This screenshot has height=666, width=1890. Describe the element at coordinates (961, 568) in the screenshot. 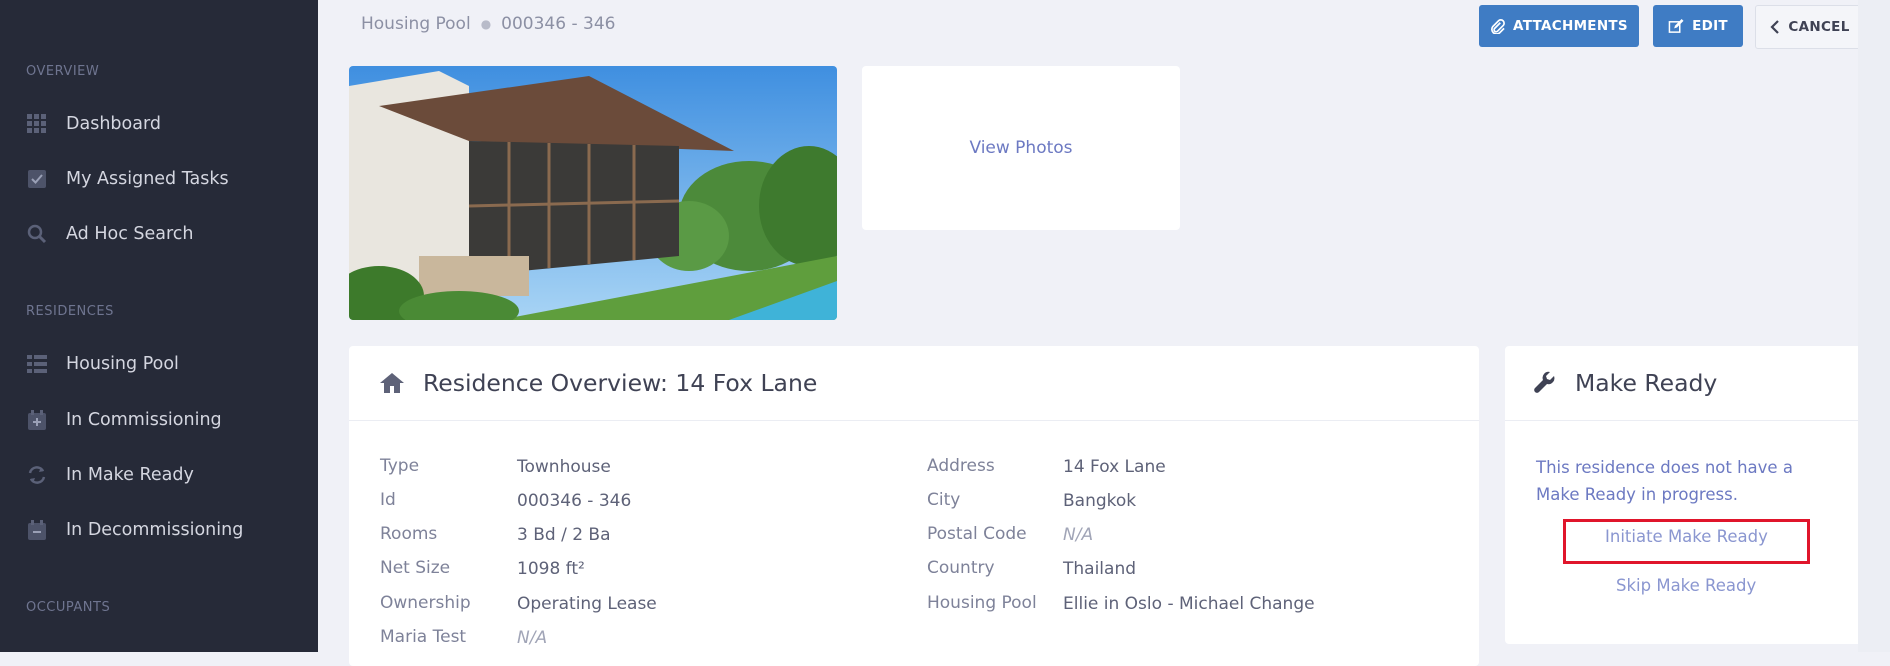

I see `field-label: Country` at that location.